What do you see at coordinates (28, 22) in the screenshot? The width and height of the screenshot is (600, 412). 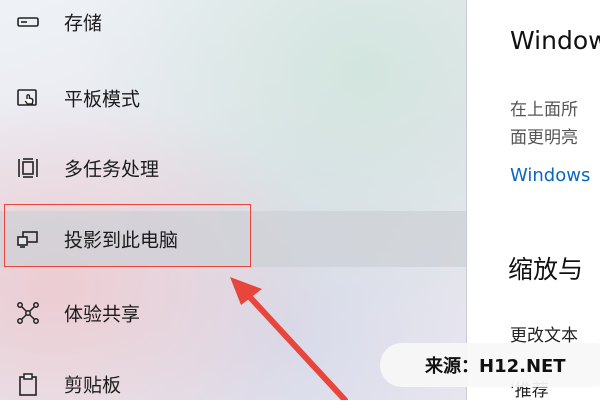 I see `storage-icon` at bounding box center [28, 22].